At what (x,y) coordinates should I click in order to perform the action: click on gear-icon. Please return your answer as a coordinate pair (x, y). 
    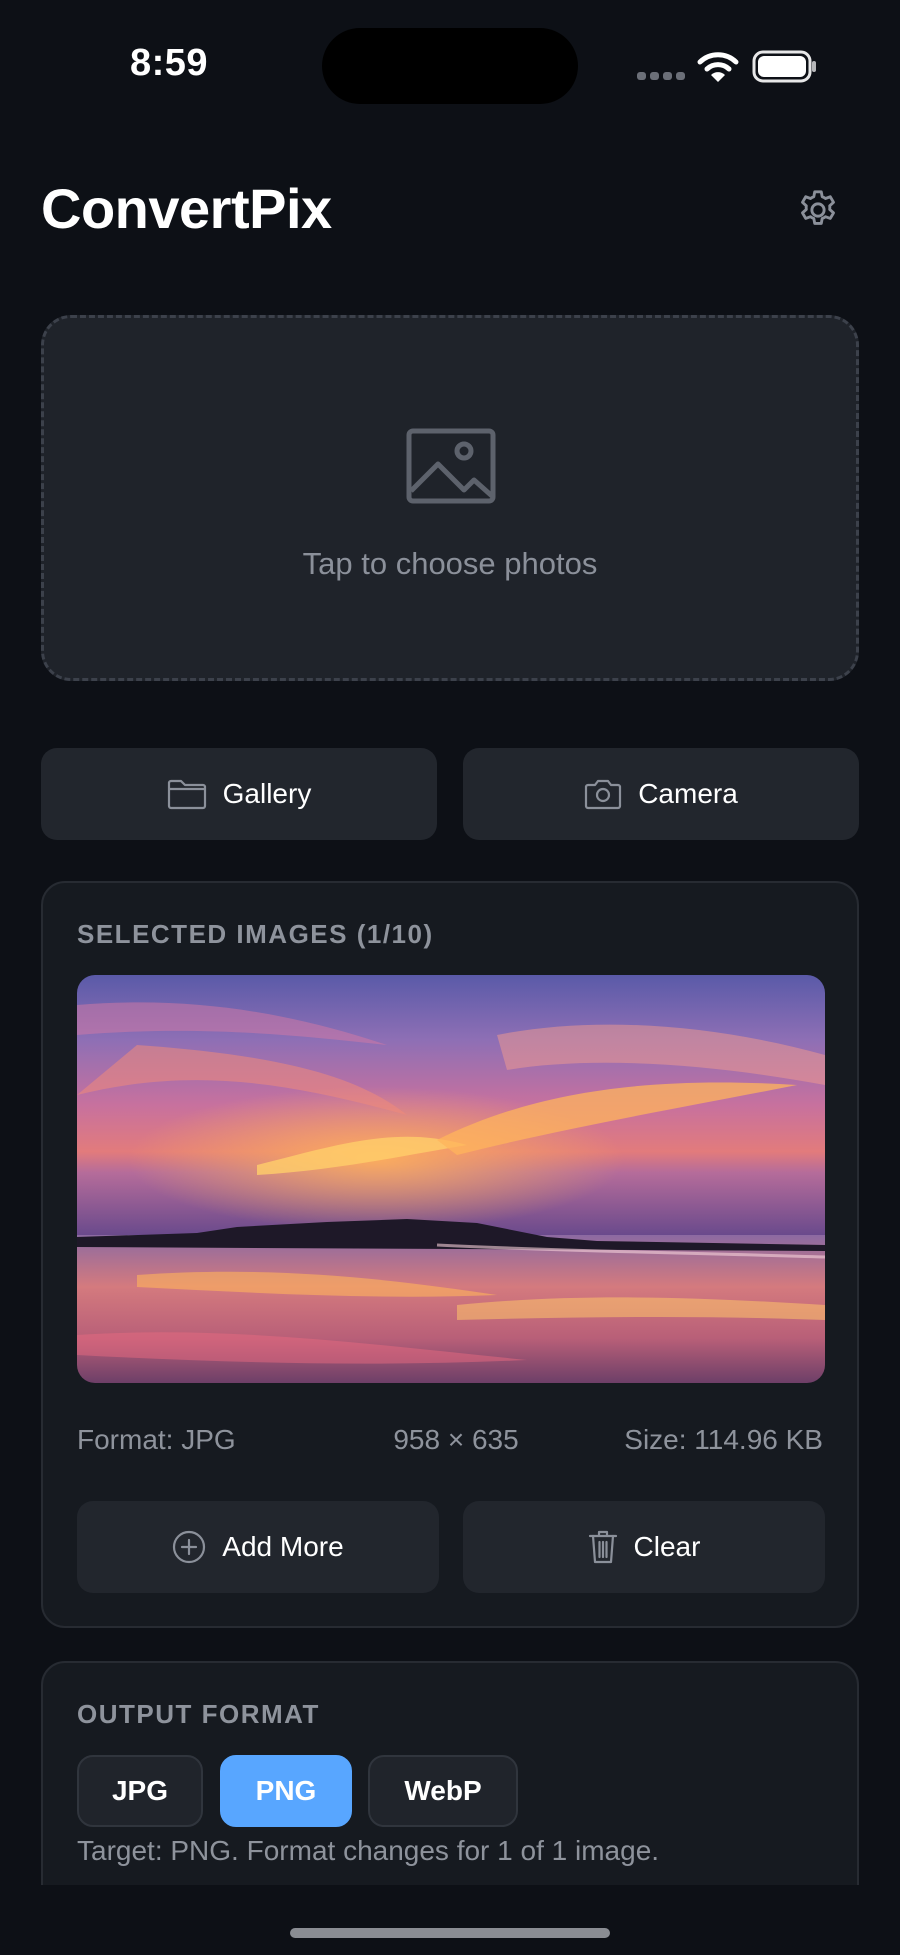
    Looking at the image, I should click on (818, 207).